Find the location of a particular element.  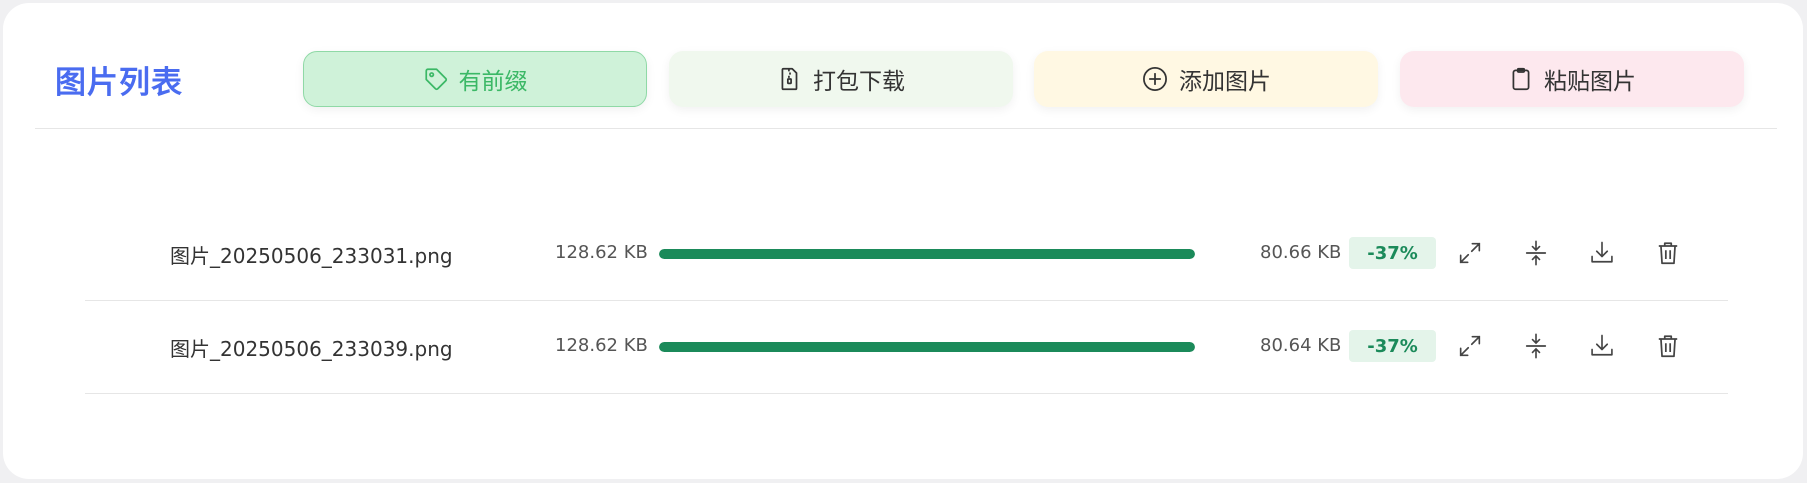

compressed-size: 80.66 KB is located at coordinates (1301, 252).